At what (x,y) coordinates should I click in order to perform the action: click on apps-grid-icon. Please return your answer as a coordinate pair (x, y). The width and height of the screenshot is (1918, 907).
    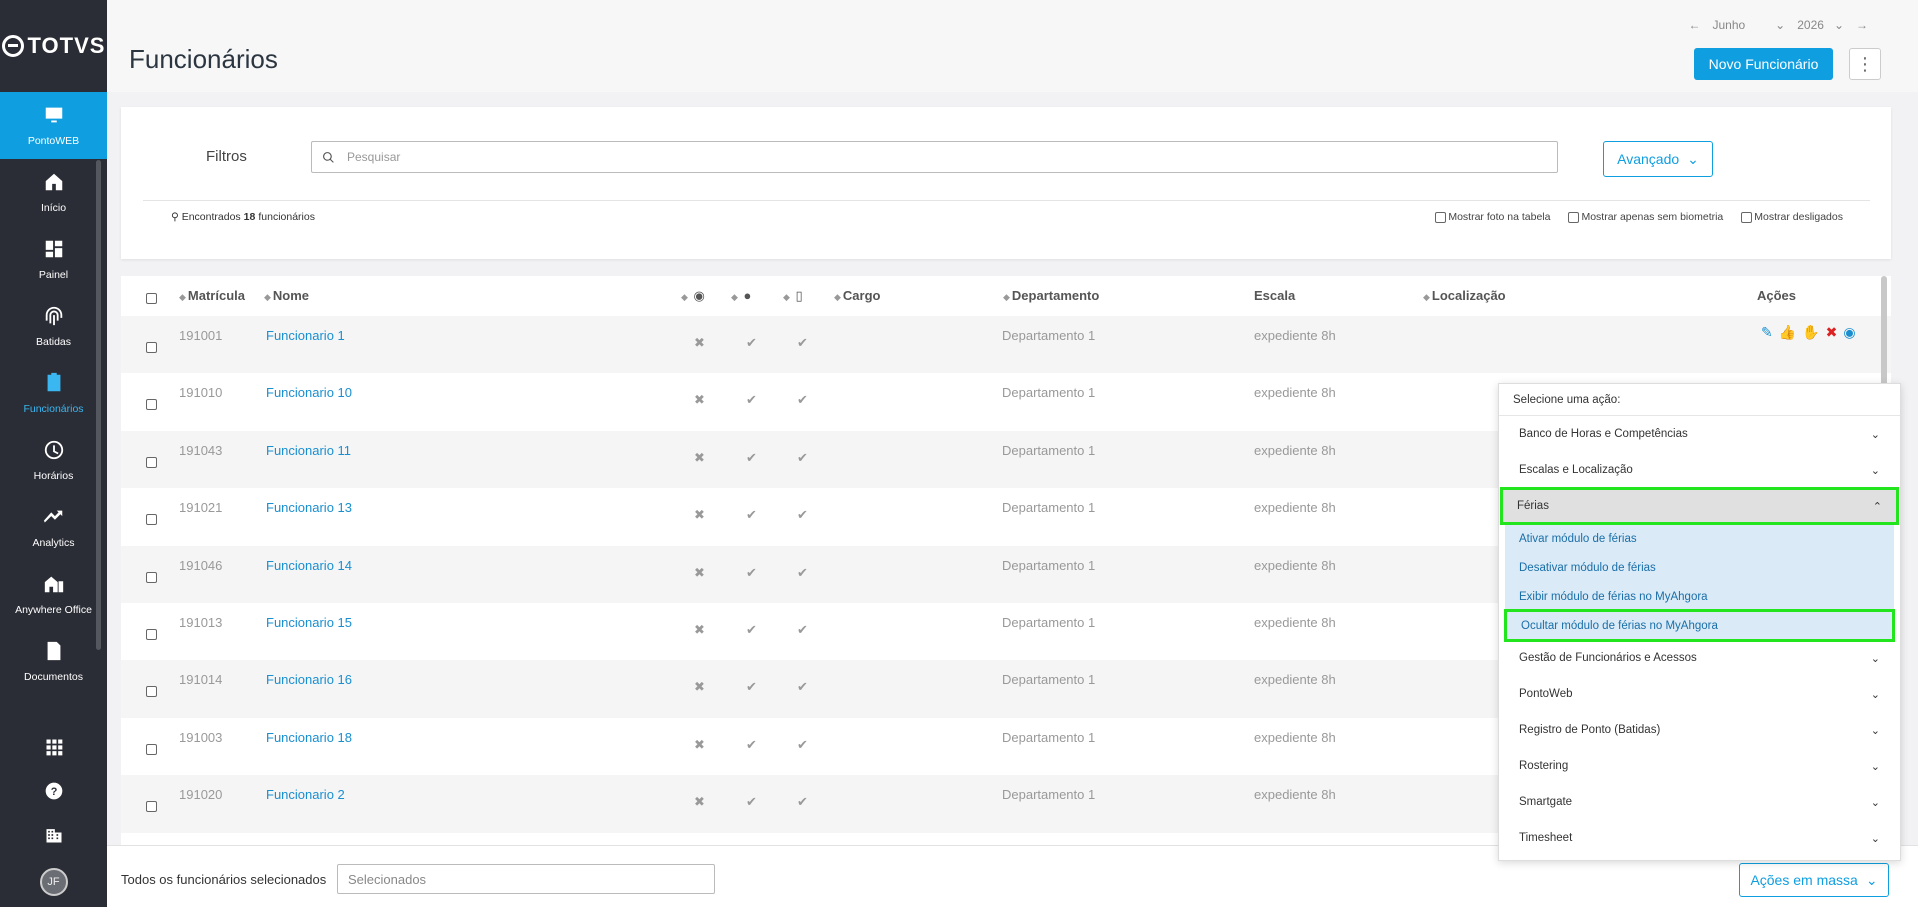
    Looking at the image, I should click on (53, 747).